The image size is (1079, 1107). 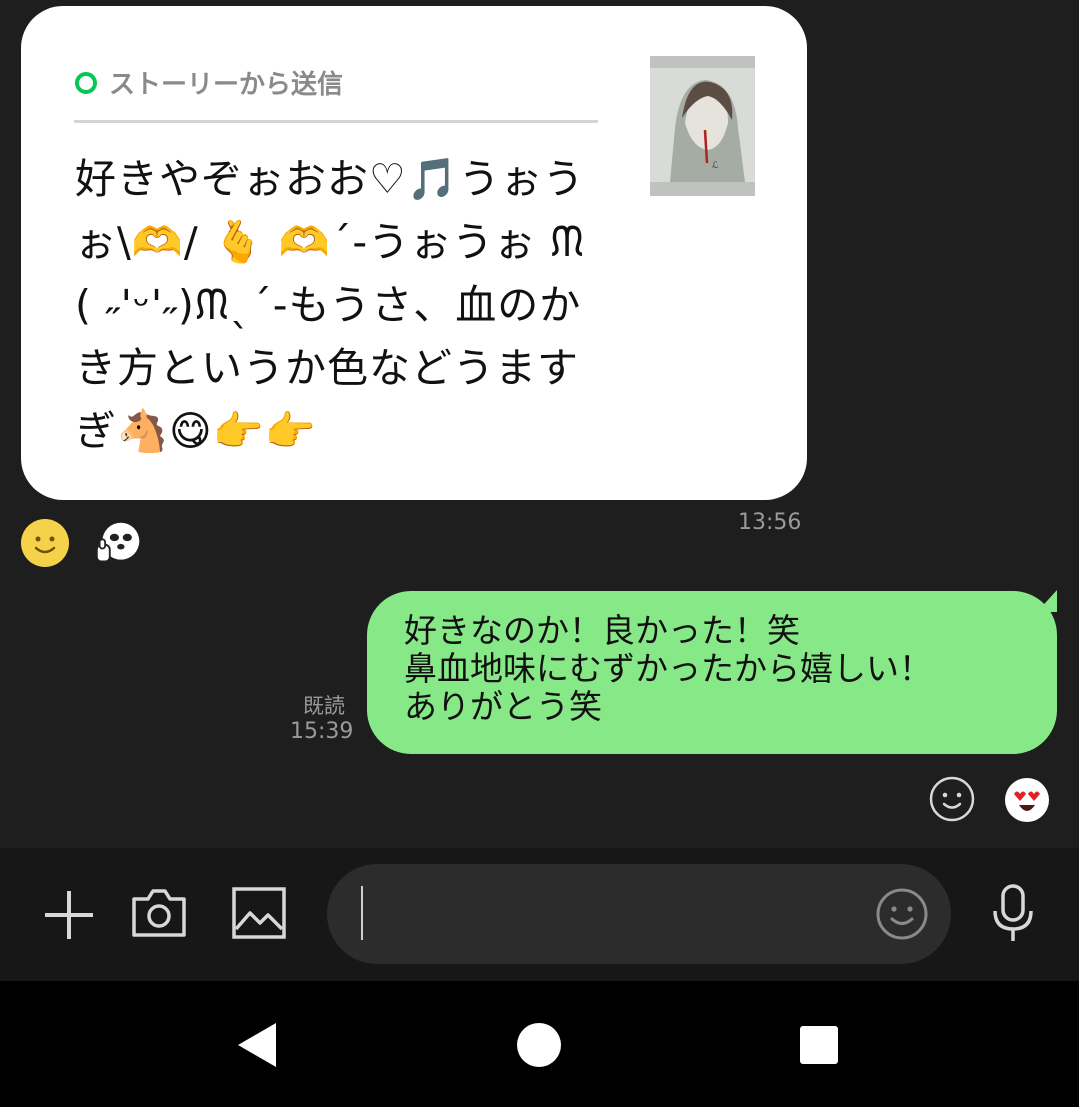 What do you see at coordinates (86, 82) in the screenshot?
I see `story-ring-icon` at bounding box center [86, 82].